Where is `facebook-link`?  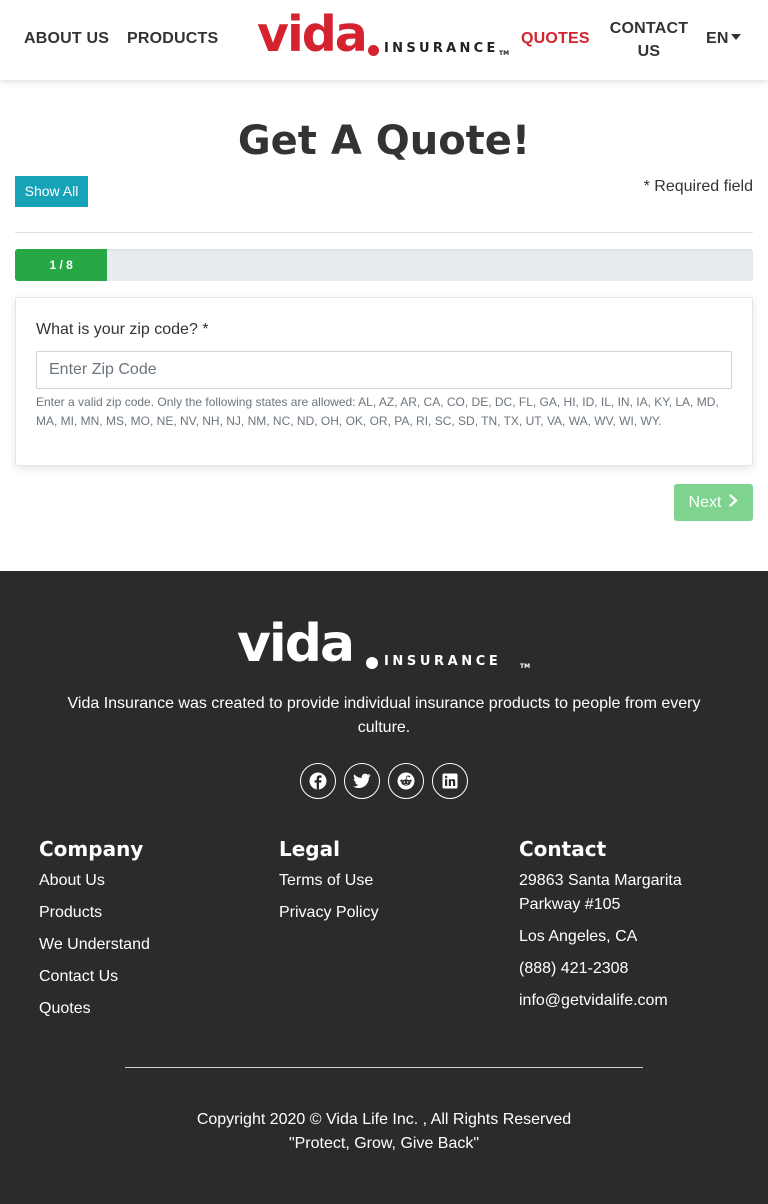
facebook-link is located at coordinates (318, 781).